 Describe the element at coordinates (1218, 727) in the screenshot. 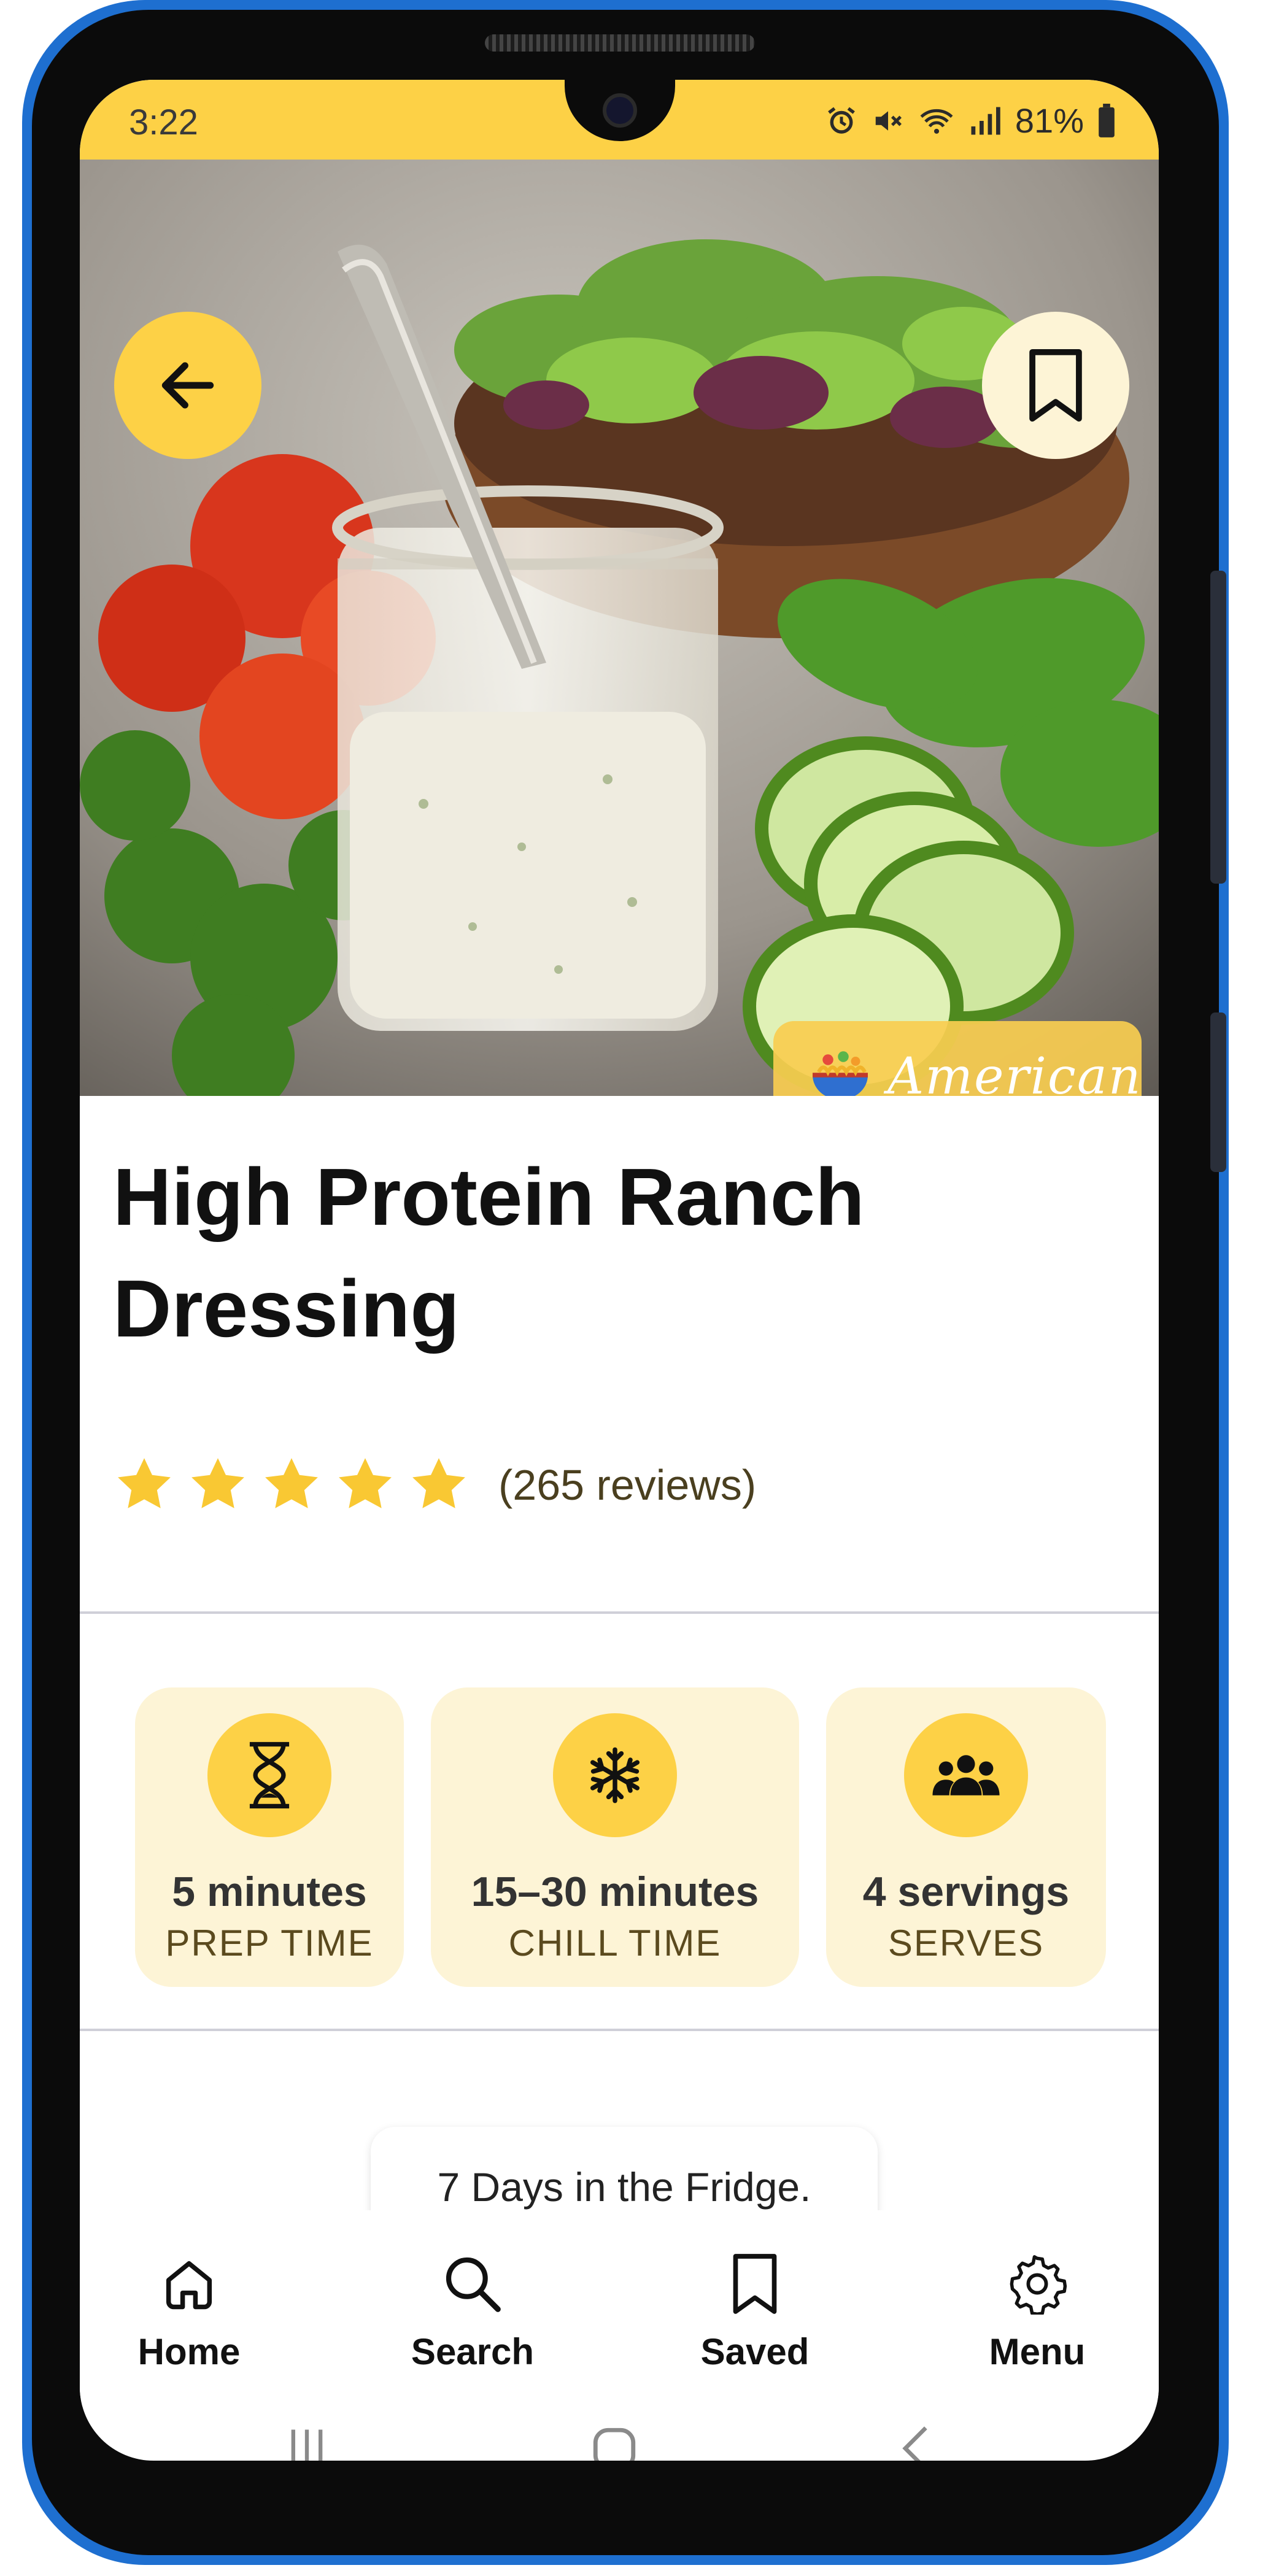

I see `volume-button` at that location.